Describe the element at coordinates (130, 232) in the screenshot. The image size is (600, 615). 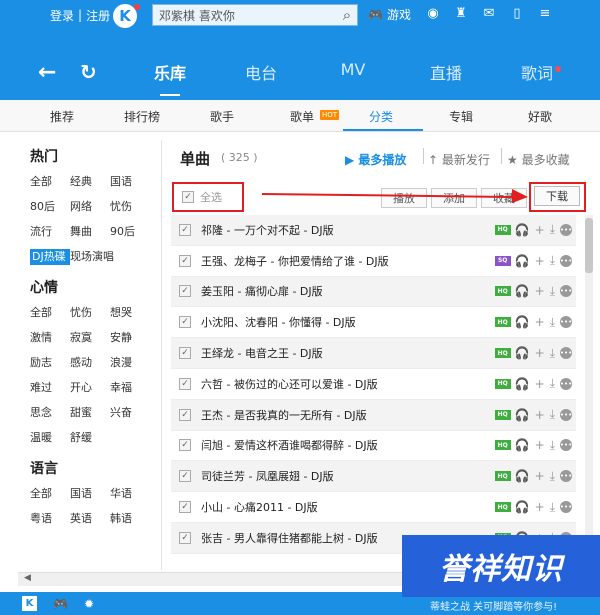
I see `category-item: 90后` at that location.